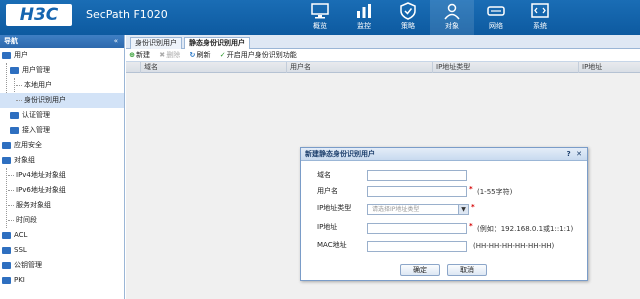 The height and width of the screenshot is (299, 640). Describe the element at coordinates (62, 70) in the screenshot. I see `sidebar-item-user-management: 用户管理` at that location.